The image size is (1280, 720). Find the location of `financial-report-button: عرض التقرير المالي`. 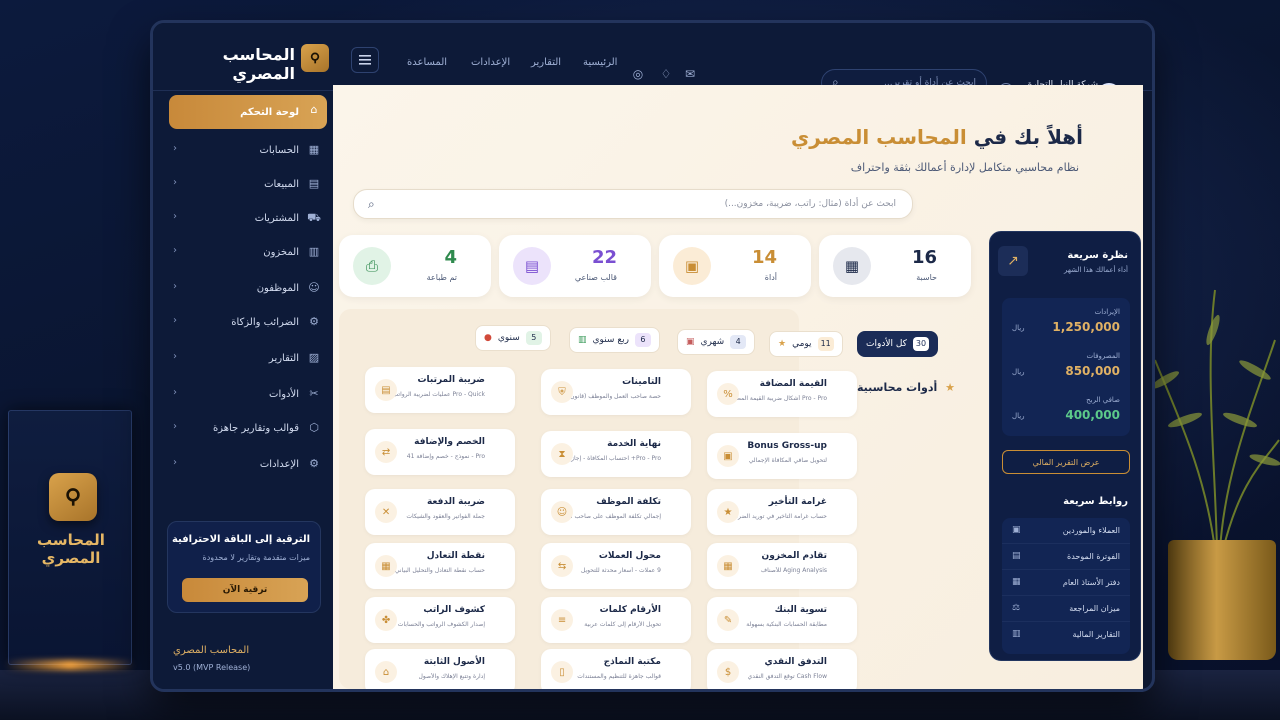

financial-report-button: عرض التقرير المالي is located at coordinates (1066, 462).